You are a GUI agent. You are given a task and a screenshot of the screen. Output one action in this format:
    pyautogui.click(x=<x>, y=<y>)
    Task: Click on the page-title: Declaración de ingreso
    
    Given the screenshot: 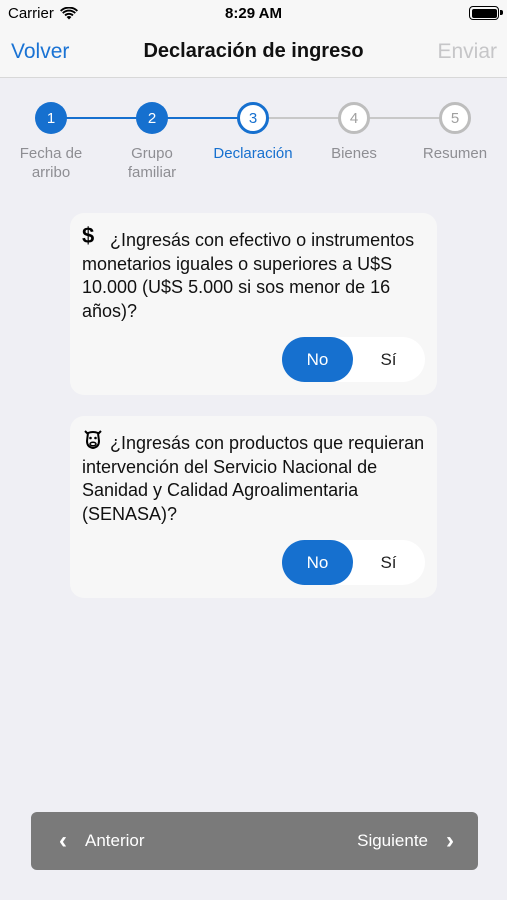 What is the action you would take?
    pyautogui.click(x=253, y=51)
    